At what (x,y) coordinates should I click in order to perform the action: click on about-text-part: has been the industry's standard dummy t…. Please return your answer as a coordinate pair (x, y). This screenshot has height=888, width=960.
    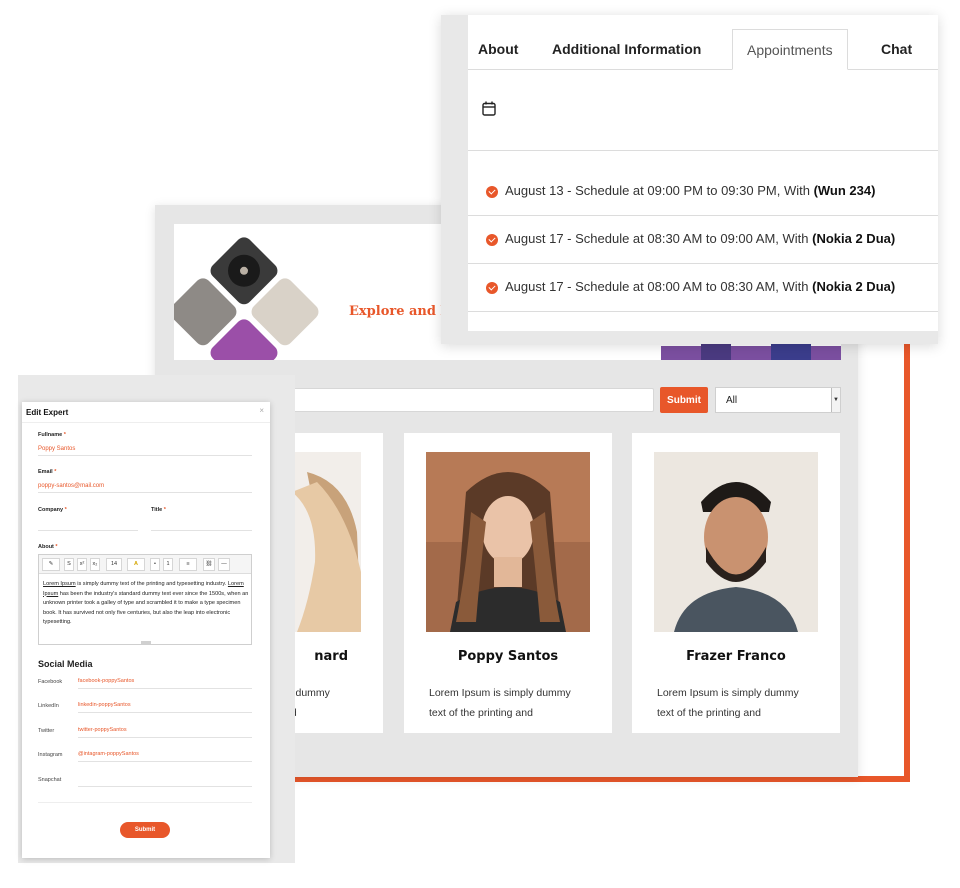
    Looking at the image, I should click on (146, 608).